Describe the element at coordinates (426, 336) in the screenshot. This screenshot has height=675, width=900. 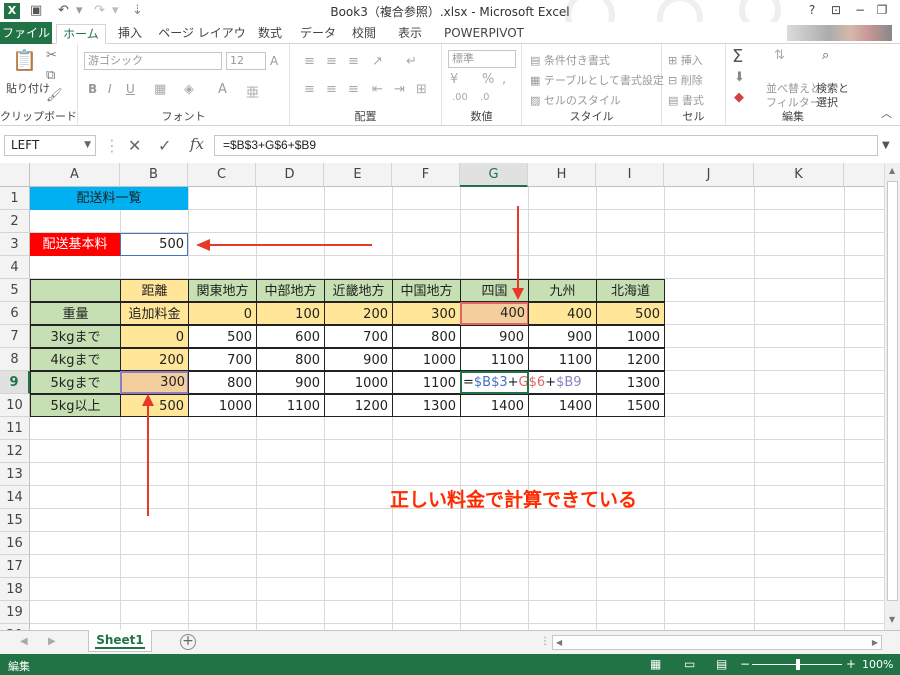
I see `cell-f7: 800` at that location.